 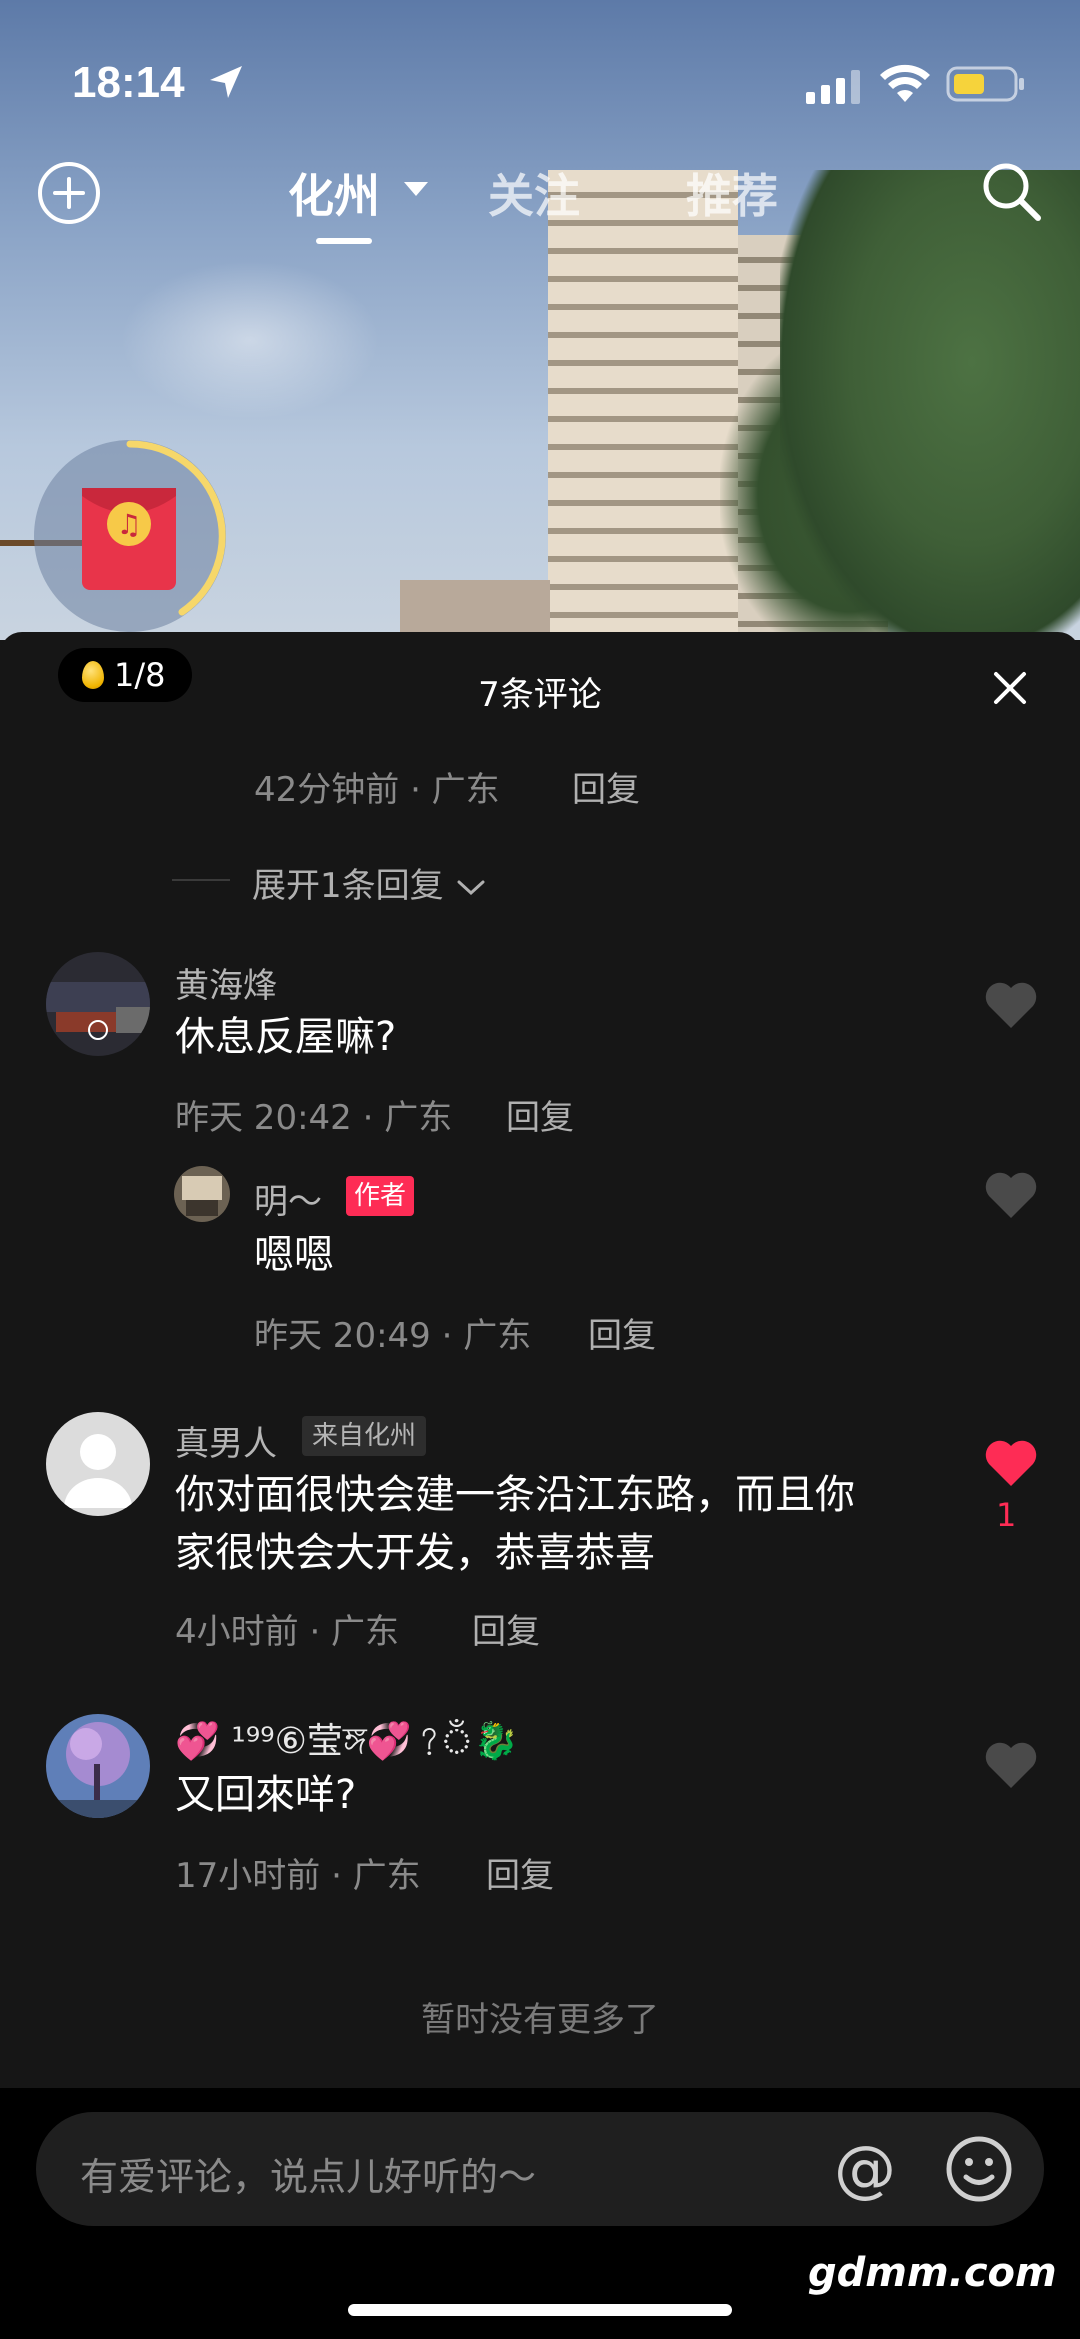 I want to click on close-icon, so click(x=1010, y=688).